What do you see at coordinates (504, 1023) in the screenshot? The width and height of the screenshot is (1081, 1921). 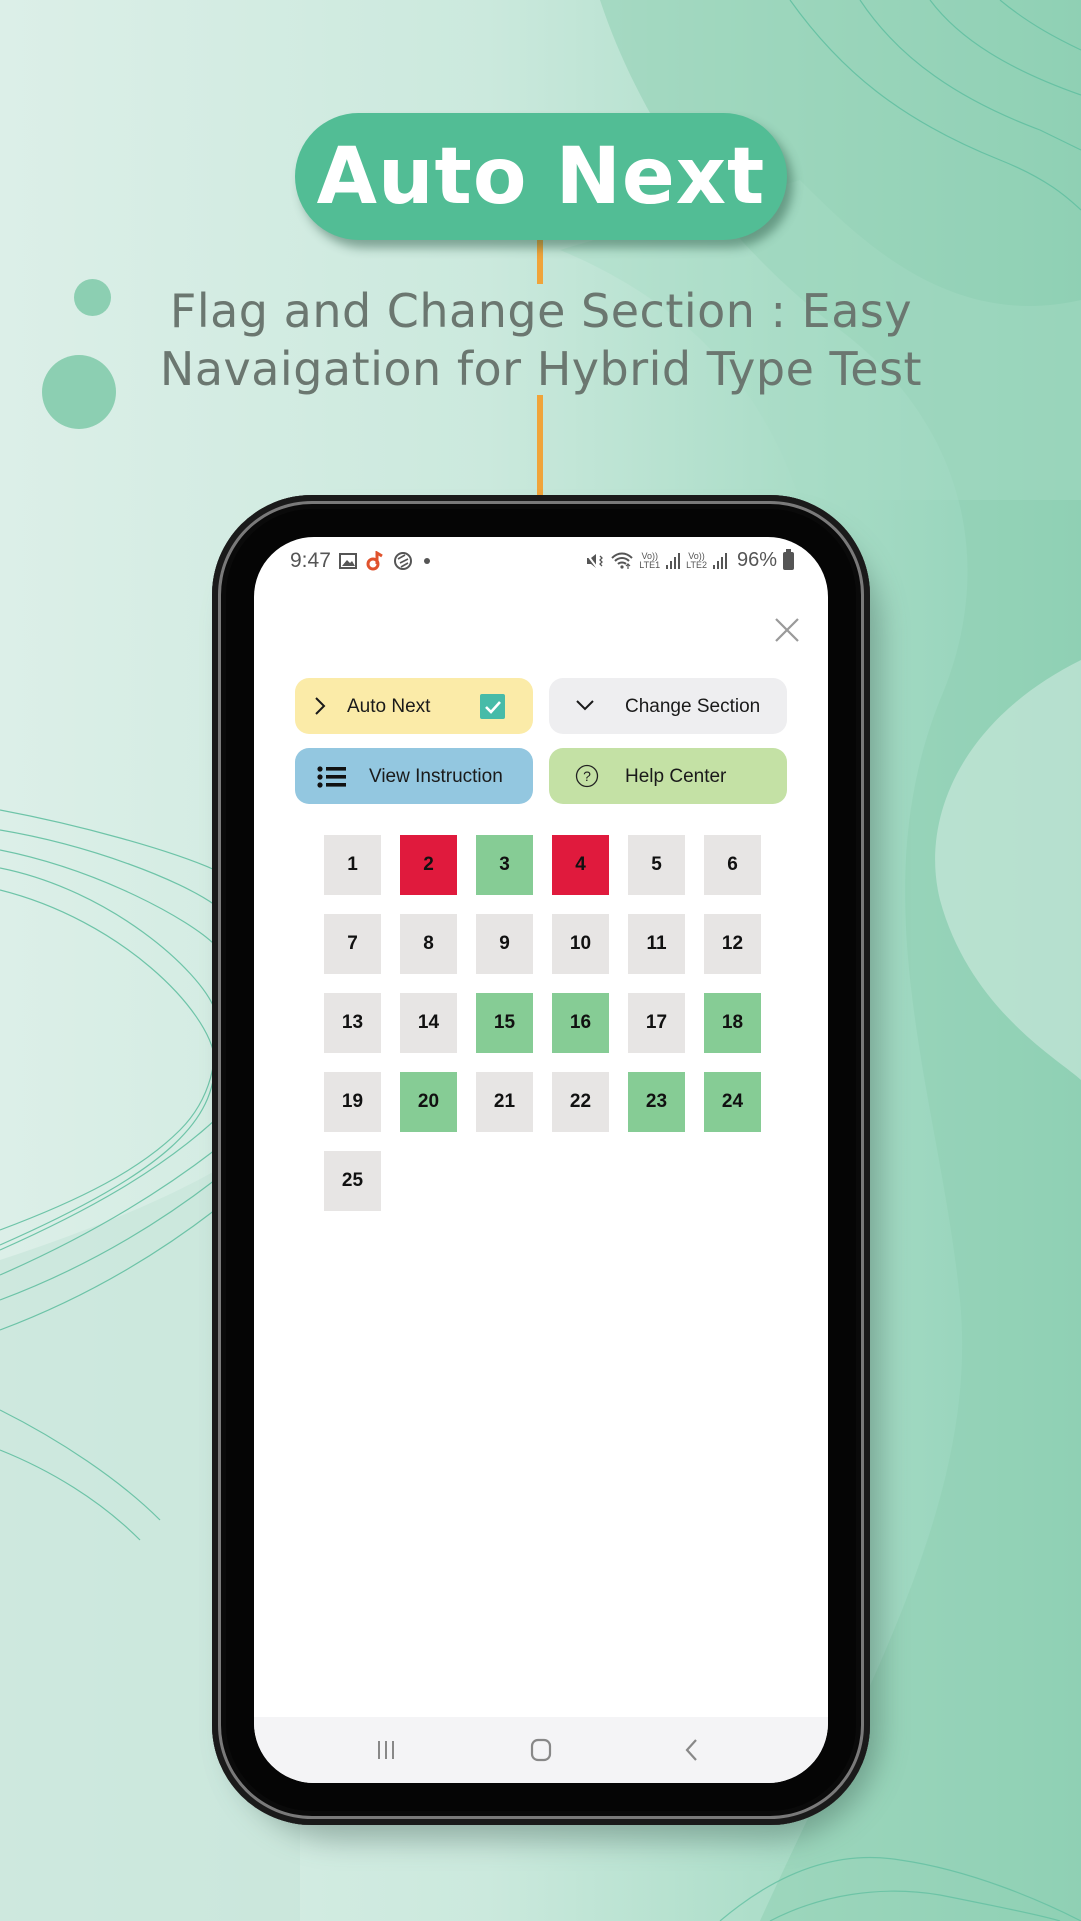 I see `question-15-button: 15` at bounding box center [504, 1023].